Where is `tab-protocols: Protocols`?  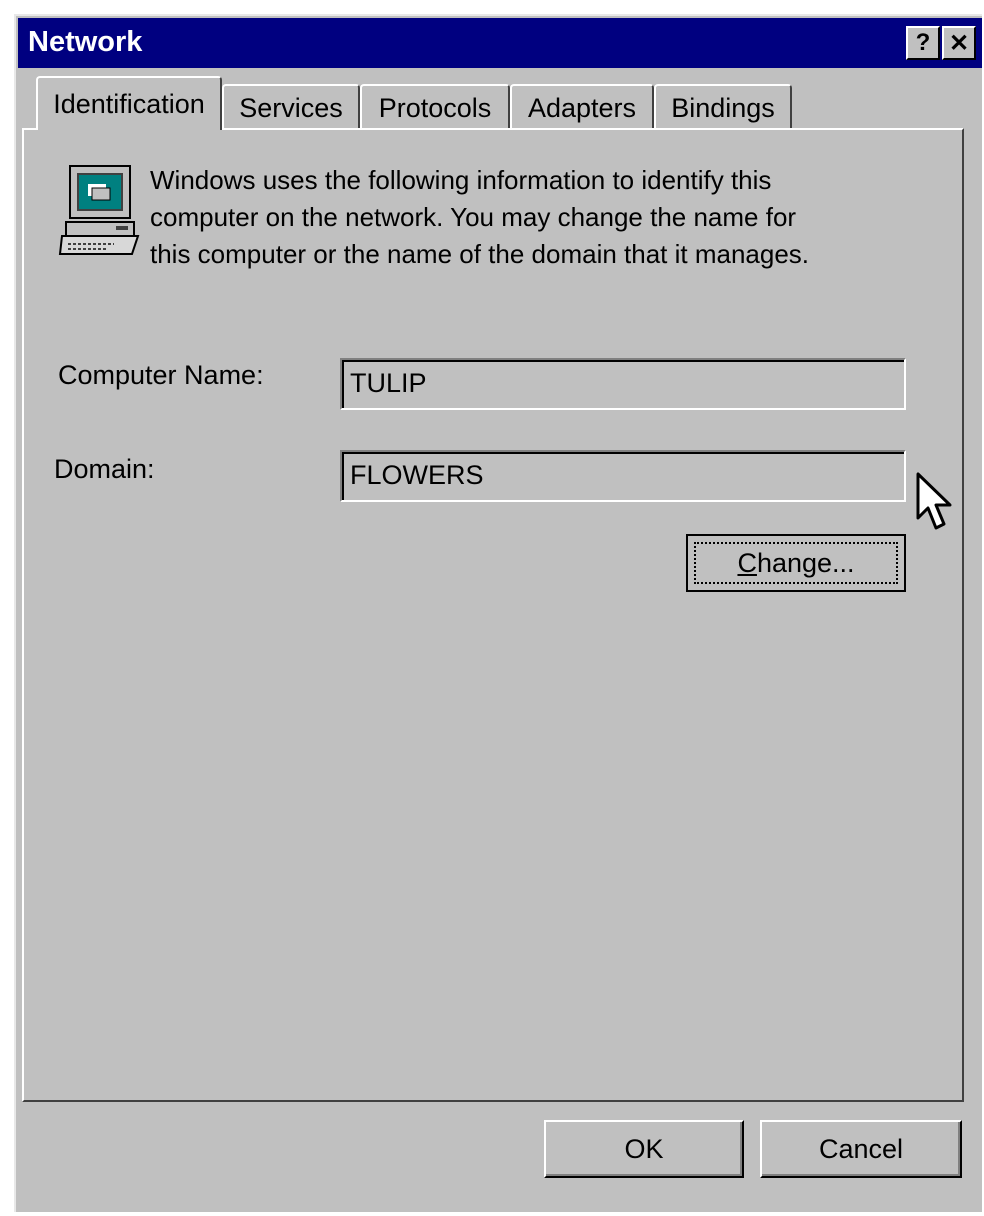 tab-protocols: Protocols is located at coordinates (435, 107).